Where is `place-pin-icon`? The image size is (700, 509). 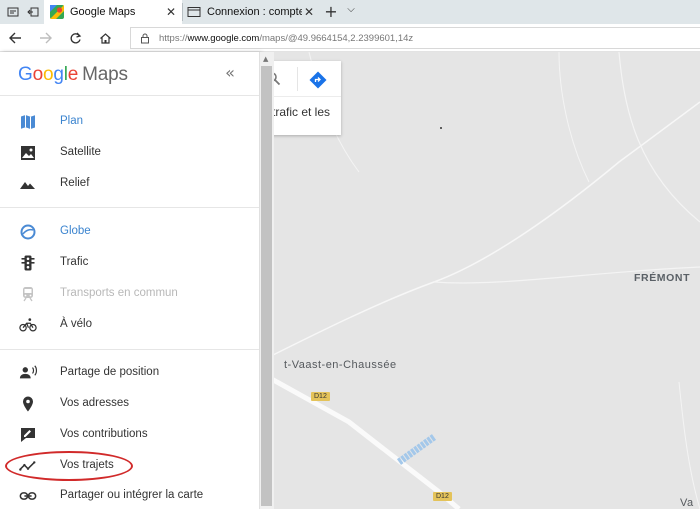 place-pin-icon is located at coordinates (28, 404).